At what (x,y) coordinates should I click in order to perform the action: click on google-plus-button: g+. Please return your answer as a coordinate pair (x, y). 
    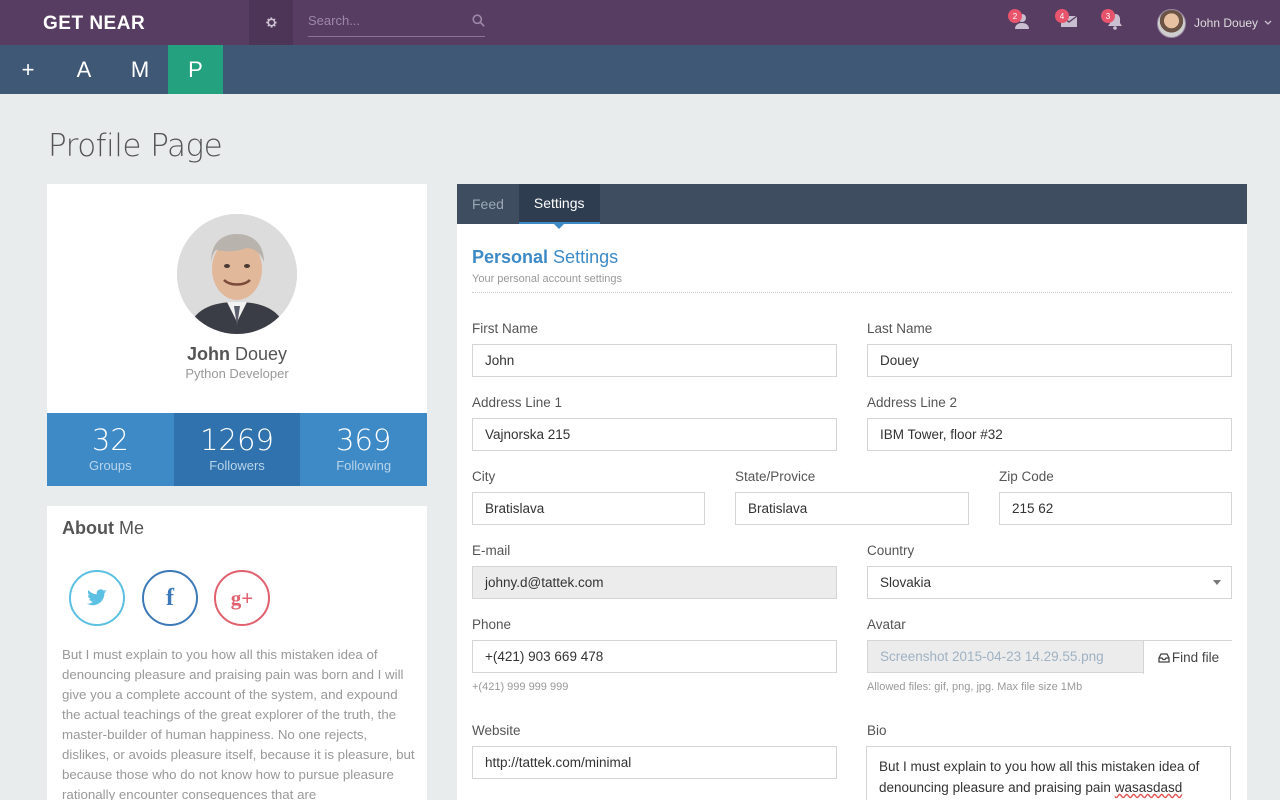
    Looking at the image, I should click on (242, 598).